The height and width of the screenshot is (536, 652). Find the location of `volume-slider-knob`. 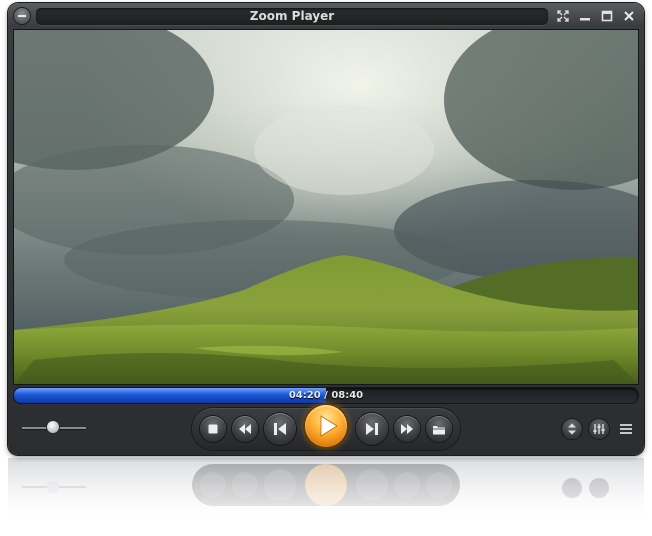

volume-slider-knob is located at coordinates (53, 427).